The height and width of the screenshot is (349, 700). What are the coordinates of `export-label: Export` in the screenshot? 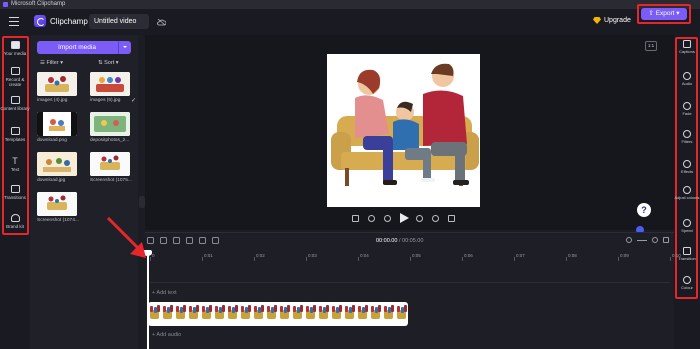 It's located at (665, 13).